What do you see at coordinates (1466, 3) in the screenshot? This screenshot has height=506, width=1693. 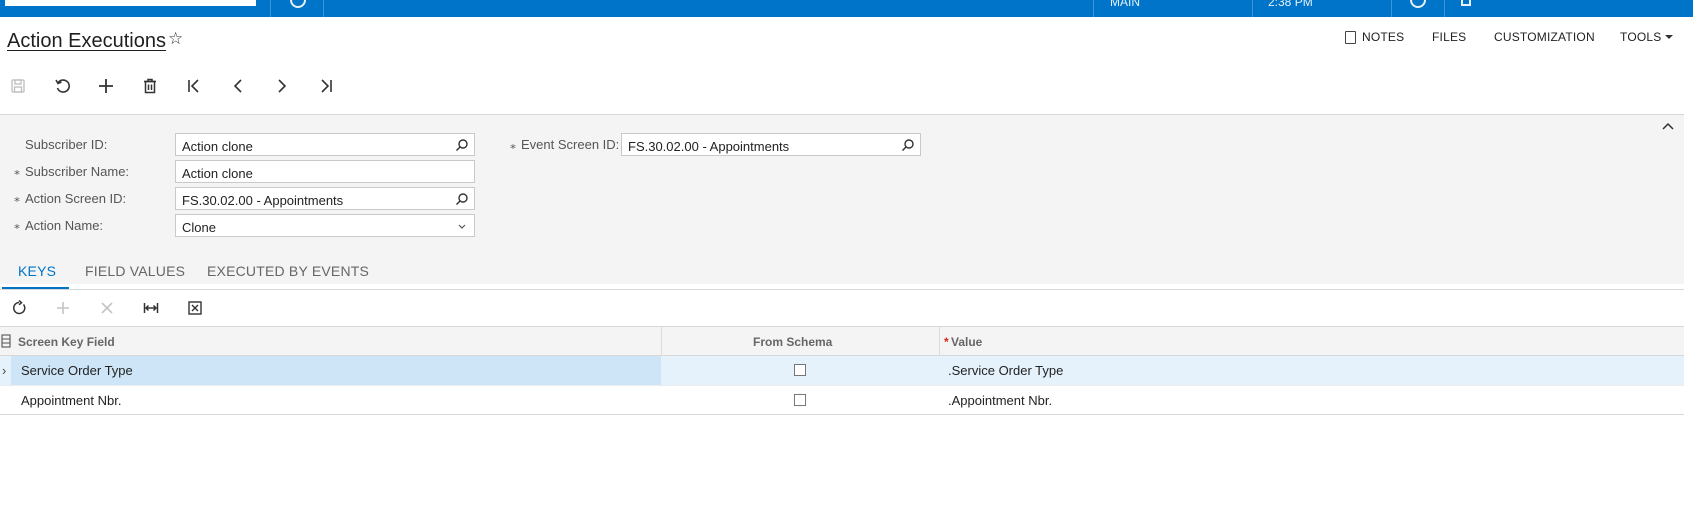 I see `user-menu-icon` at bounding box center [1466, 3].